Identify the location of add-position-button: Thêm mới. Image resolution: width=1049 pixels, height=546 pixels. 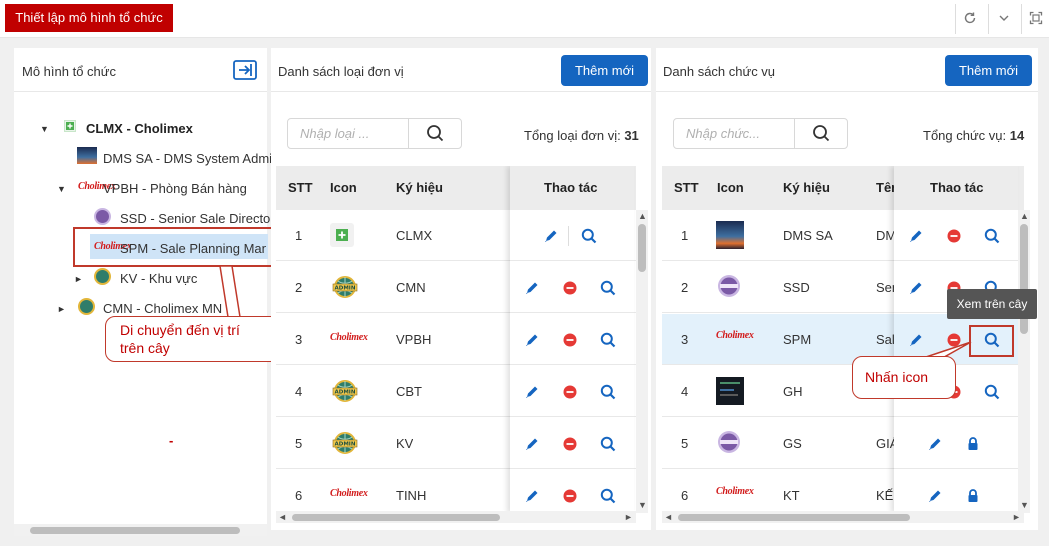
(988, 70).